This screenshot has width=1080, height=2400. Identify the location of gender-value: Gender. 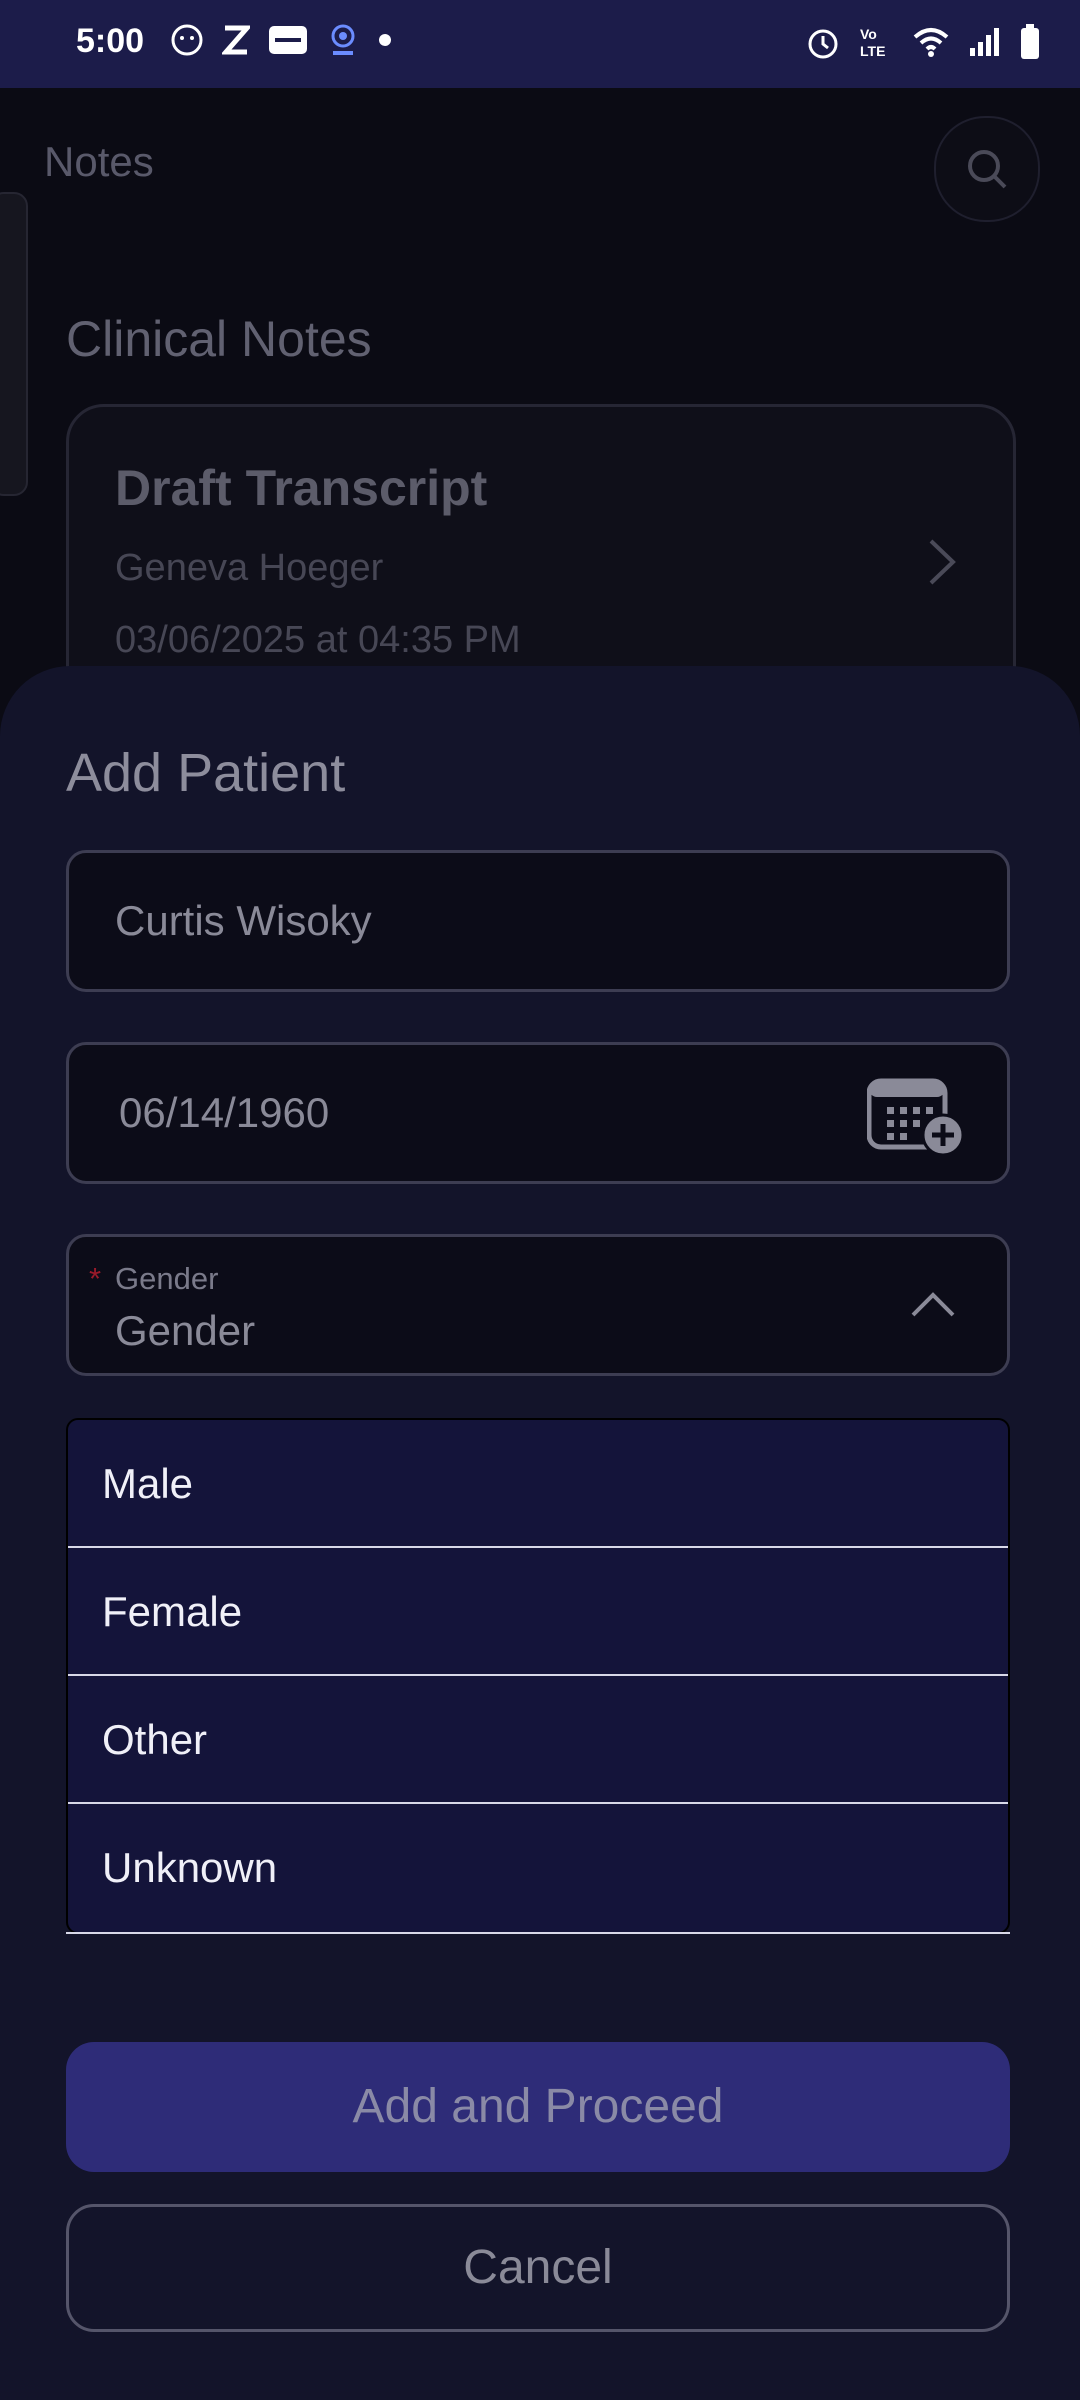
(185, 1330).